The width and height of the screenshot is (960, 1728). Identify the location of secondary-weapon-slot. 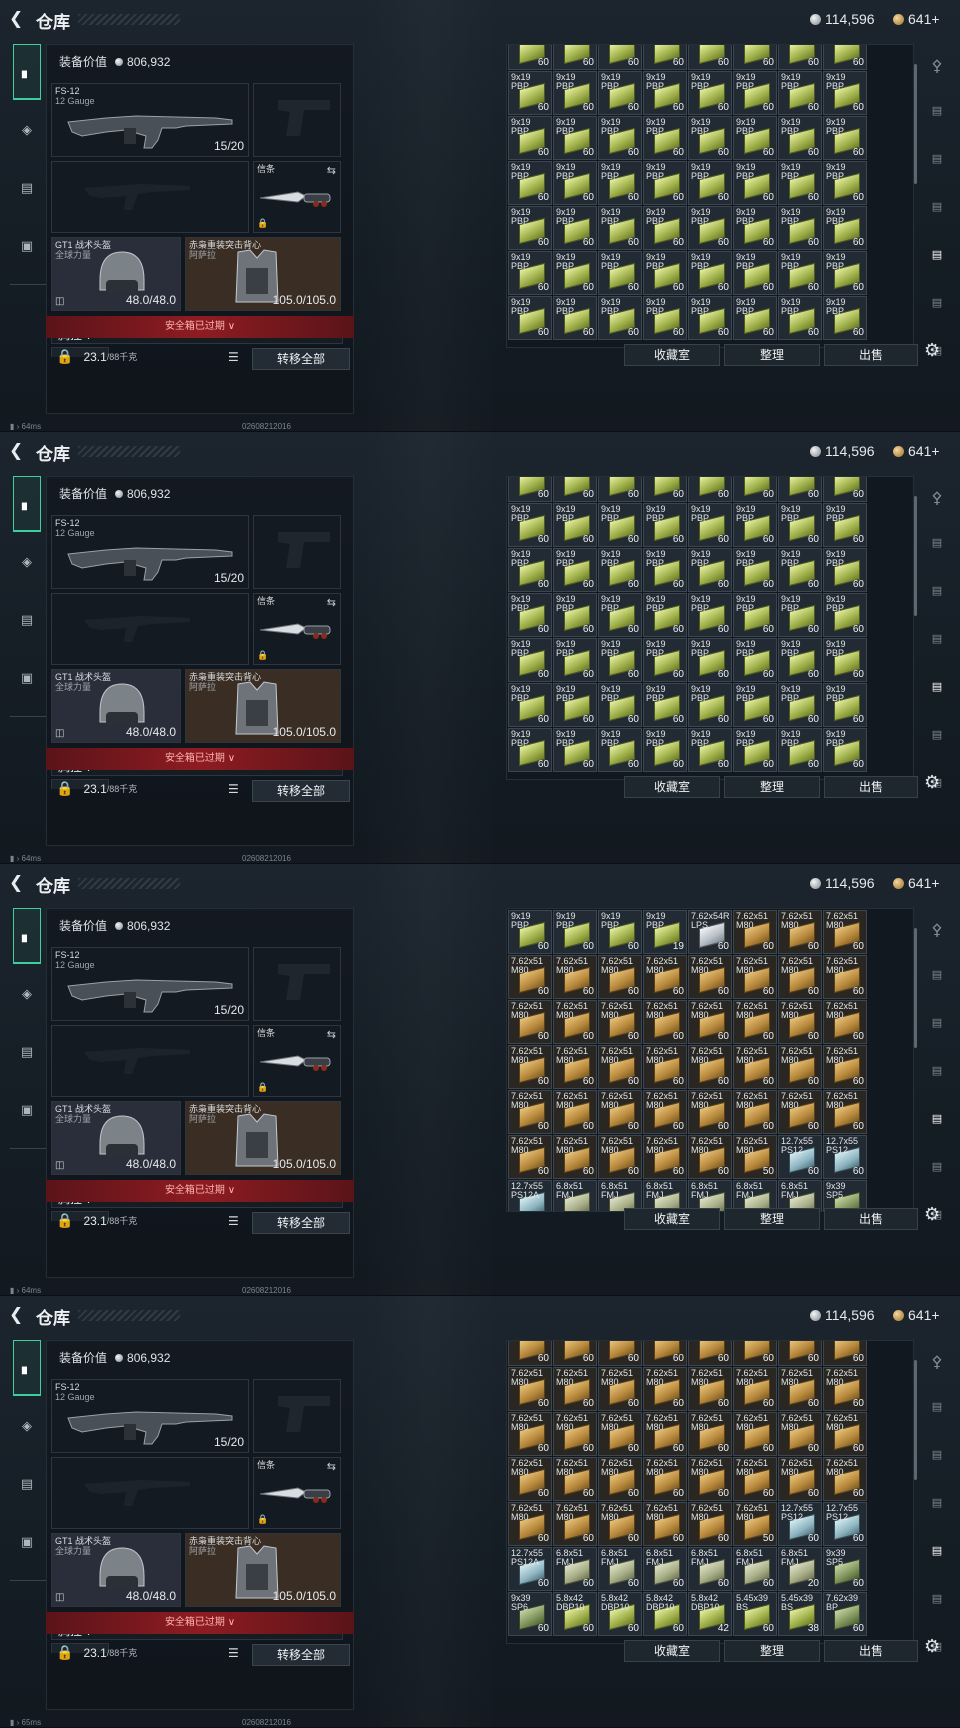
(150, 1061).